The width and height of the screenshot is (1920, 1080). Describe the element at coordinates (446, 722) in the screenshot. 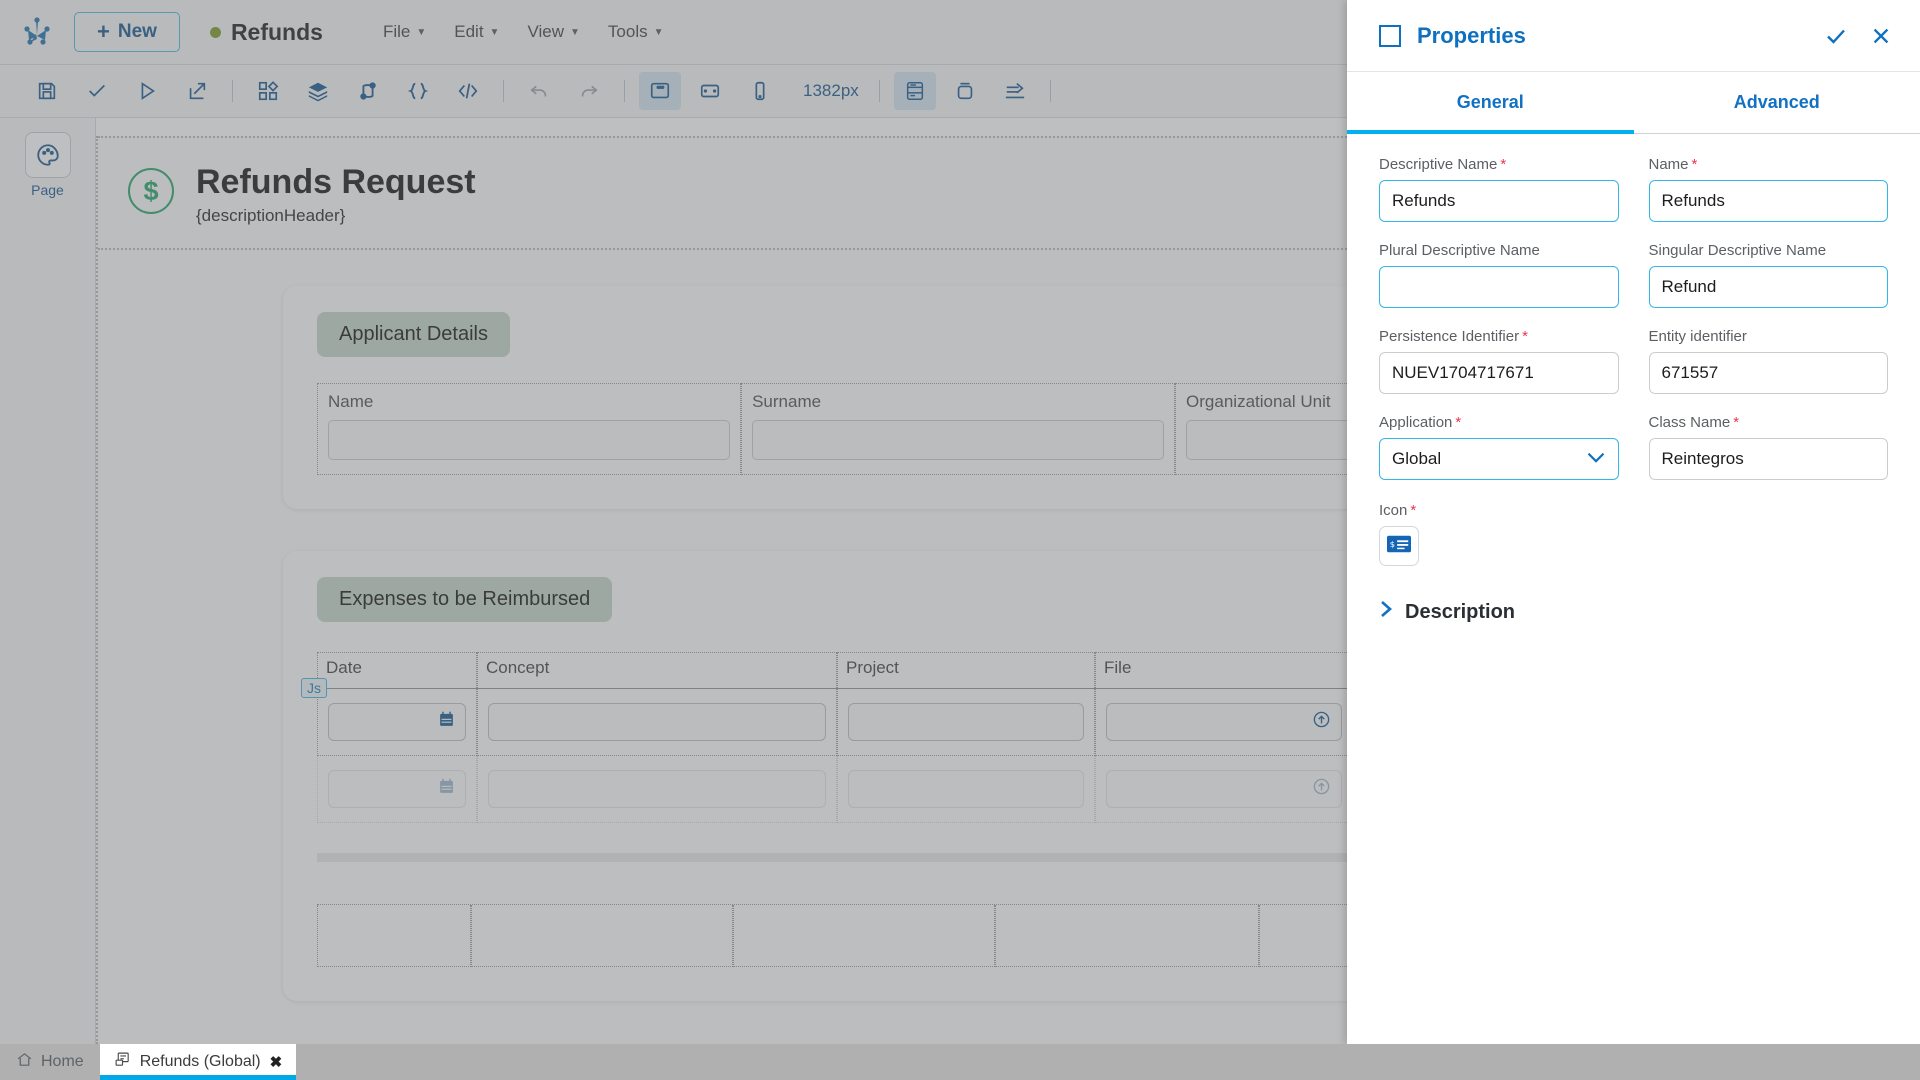

I see `calendar-icon` at that location.